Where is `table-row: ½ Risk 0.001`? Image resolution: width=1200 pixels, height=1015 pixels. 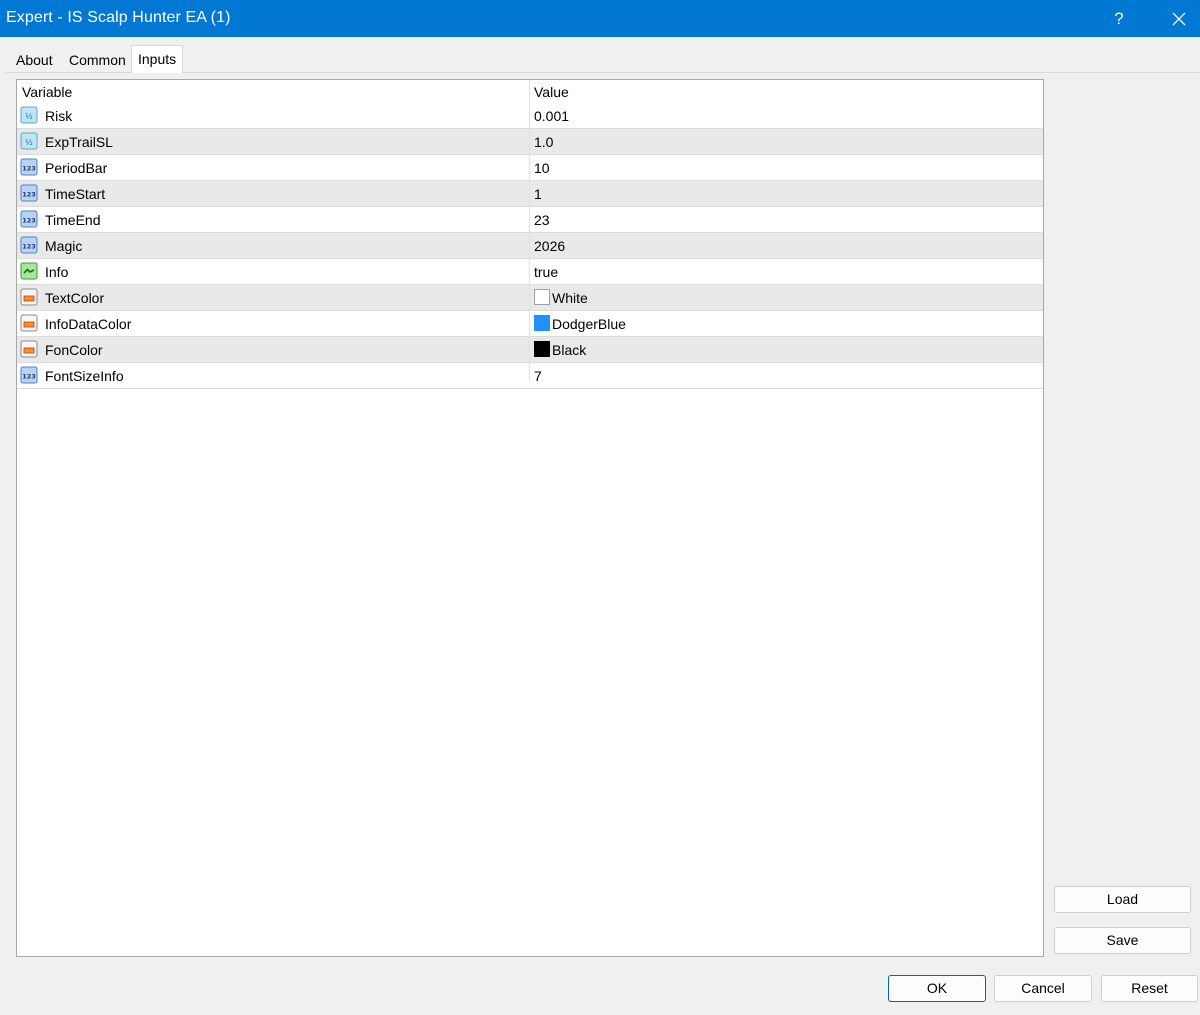
table-row: ½ Risk 0.001 is located at coordinates (530, 116).